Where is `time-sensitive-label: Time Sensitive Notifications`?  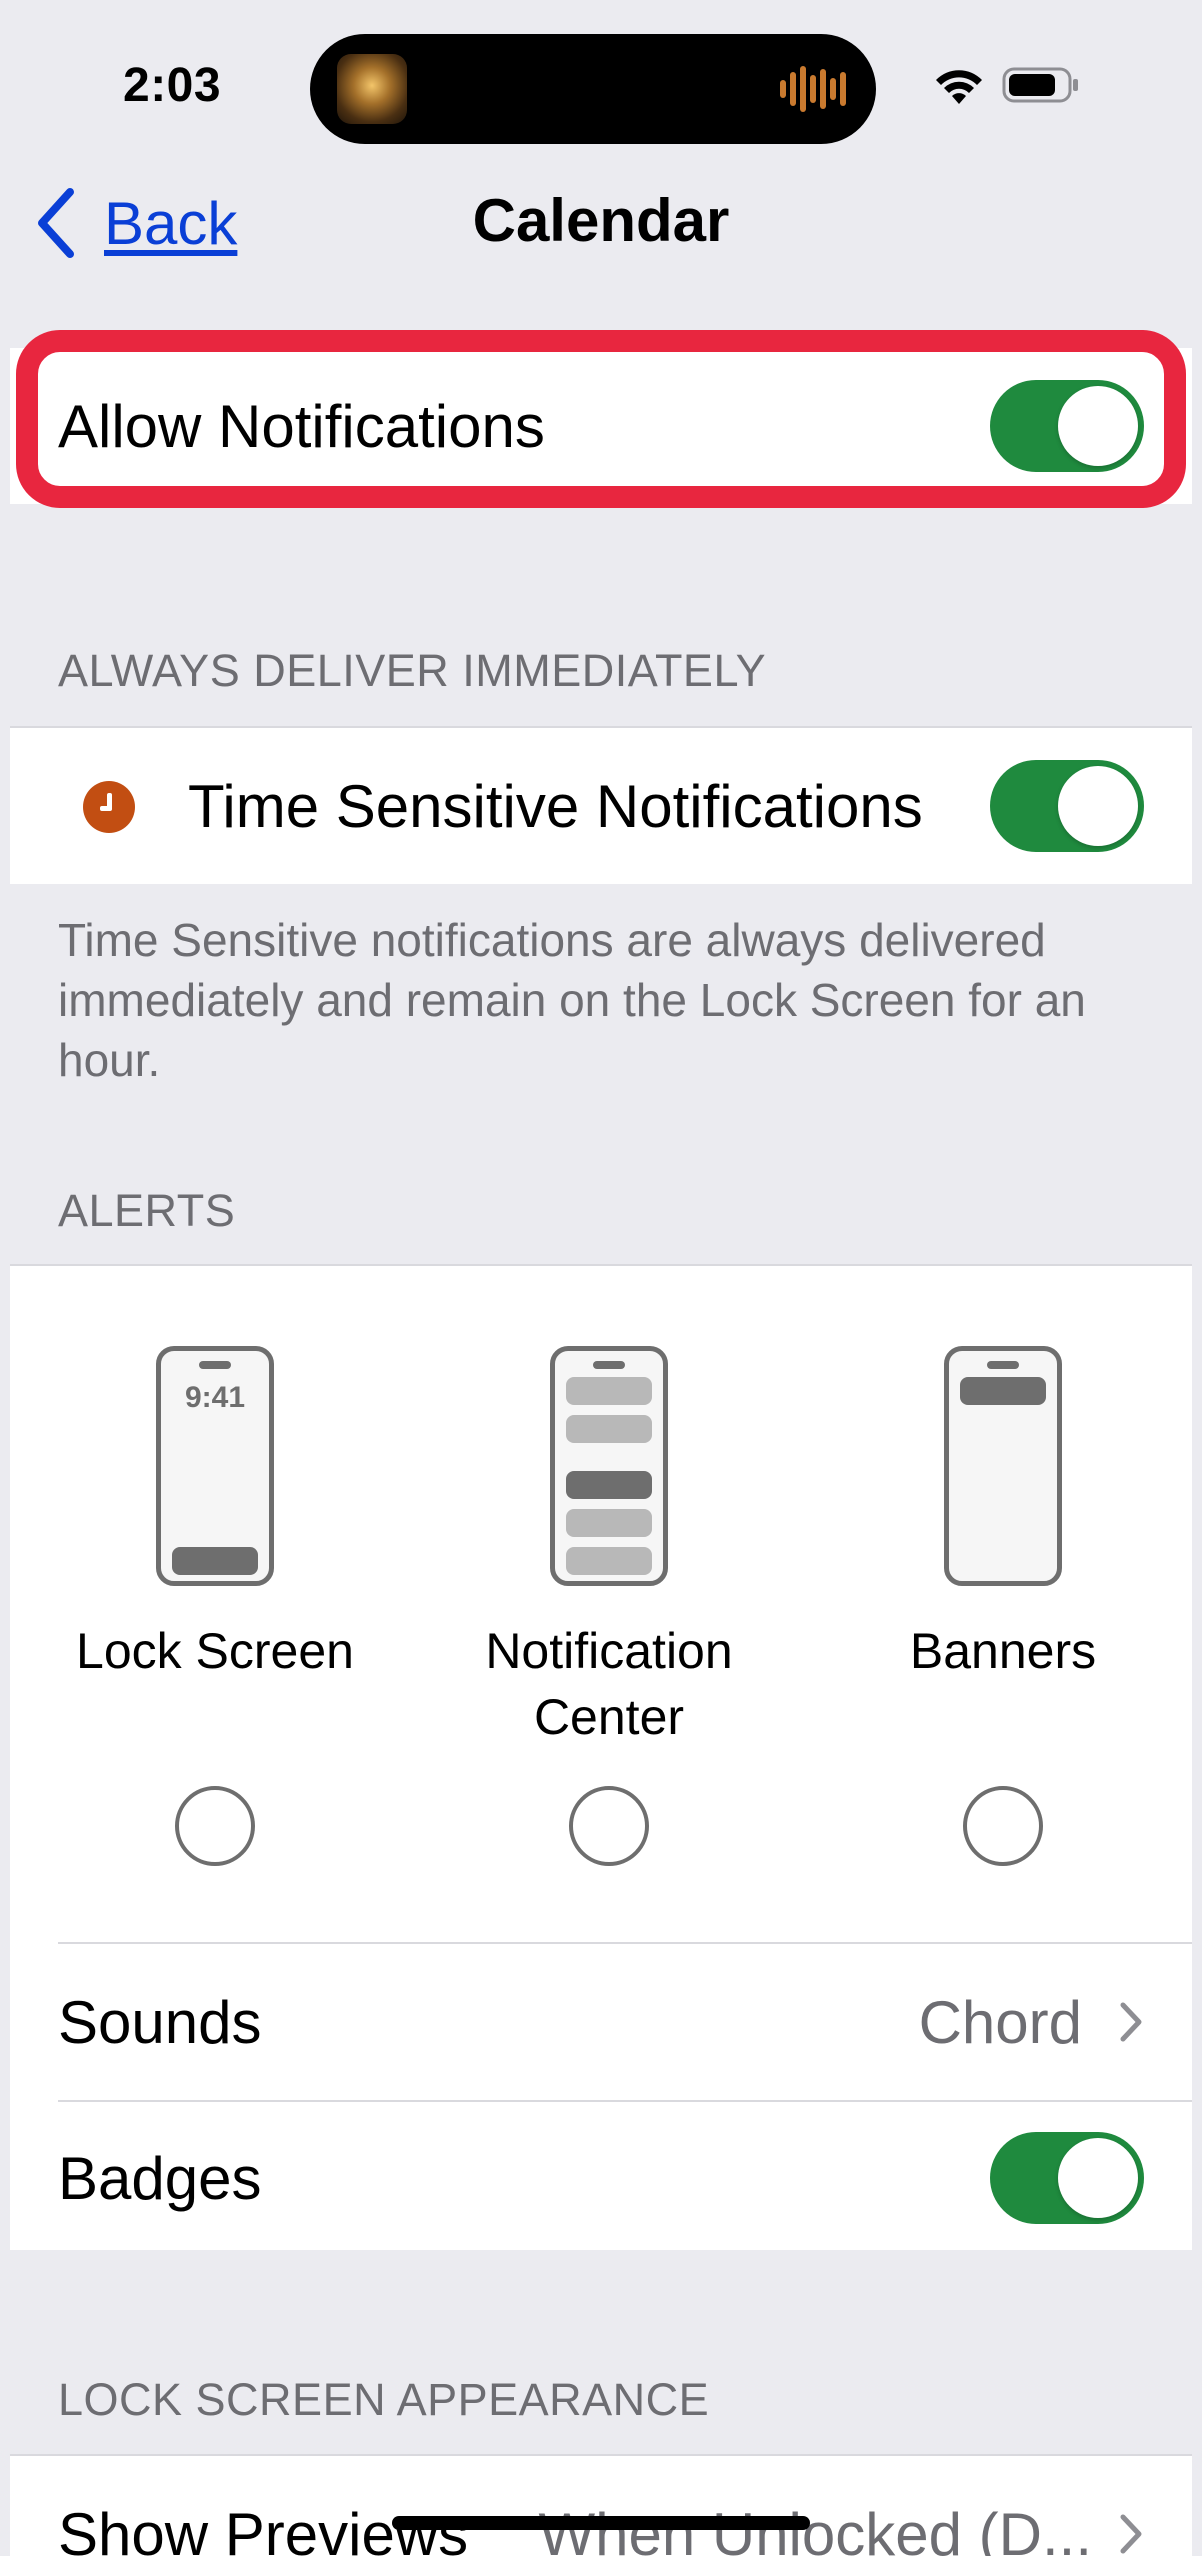 time-sensitive-label: Time Sensitive Notifications is located at coordinates (555, 806).